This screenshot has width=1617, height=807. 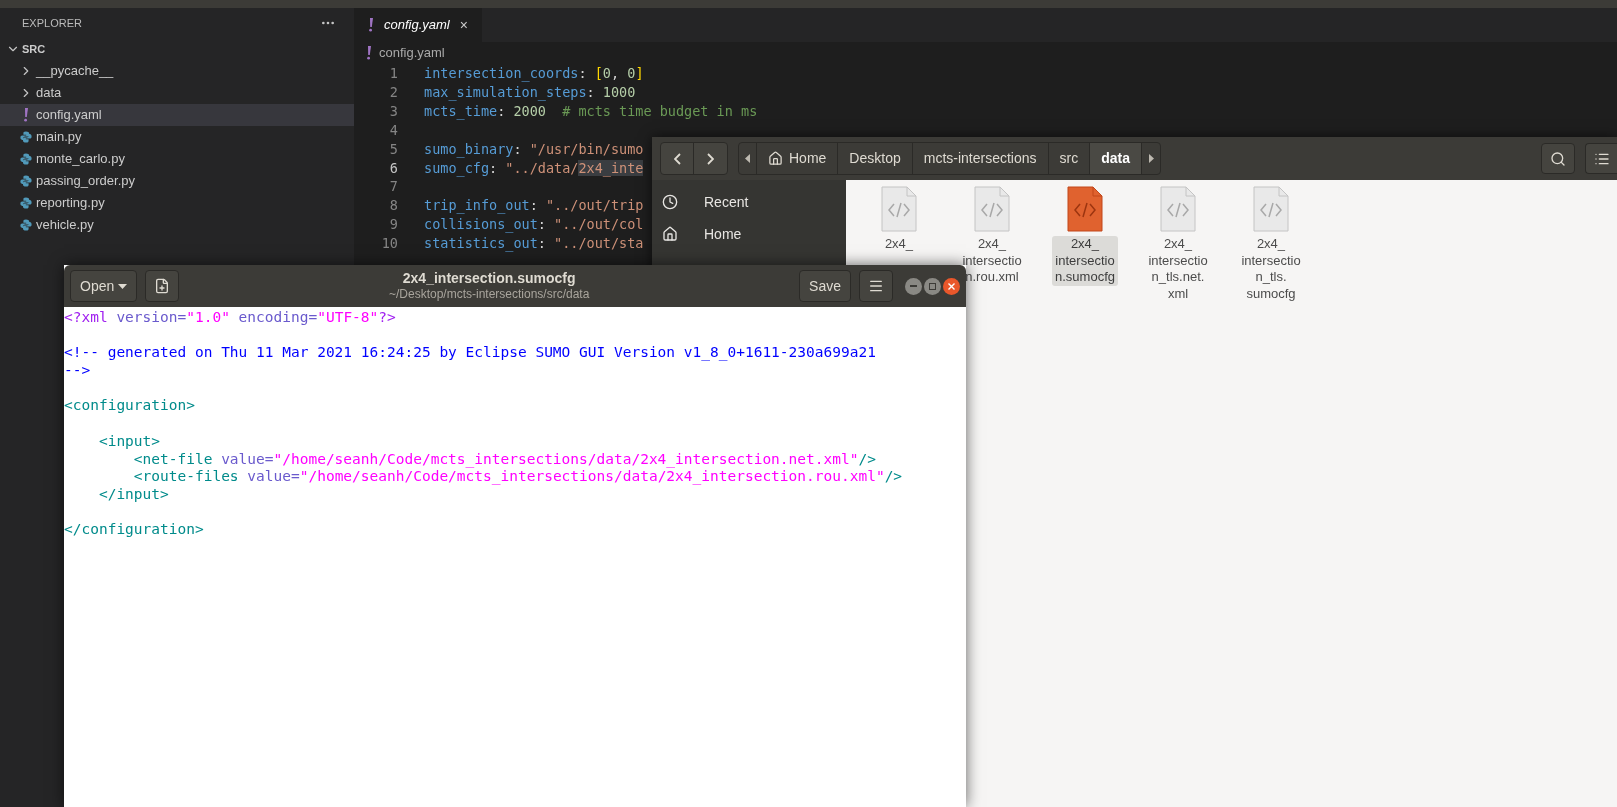 I want to click on new-tab-button, so click(x=162, y=286).